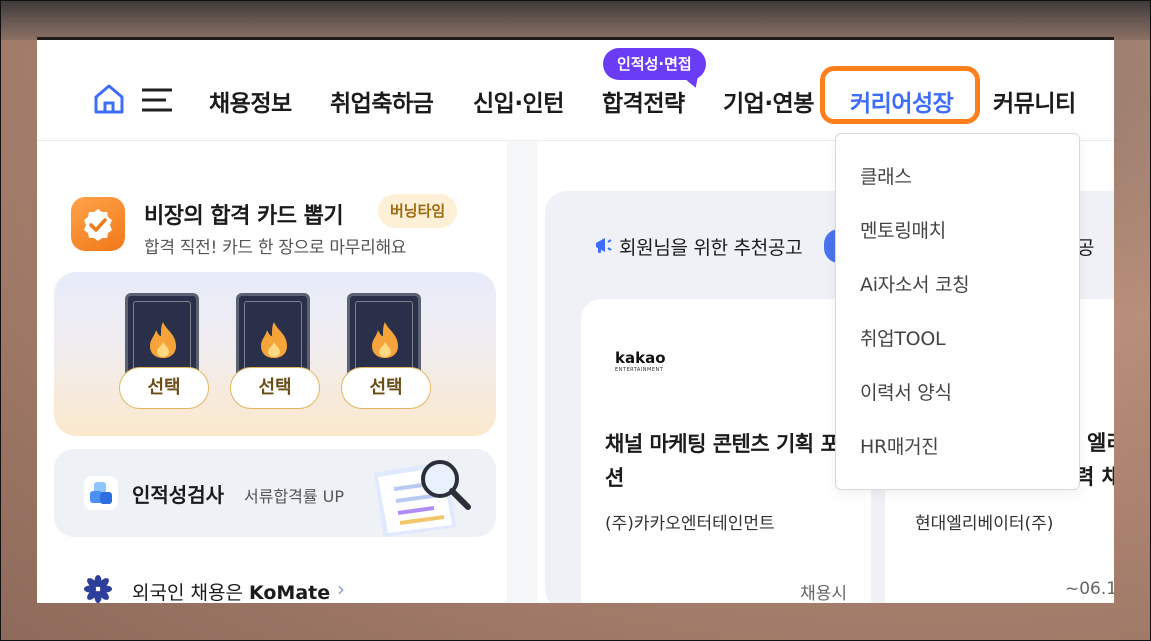  I want to click on aptitude-test-subtitle: 서류합격률 UP, so click(294, 496).